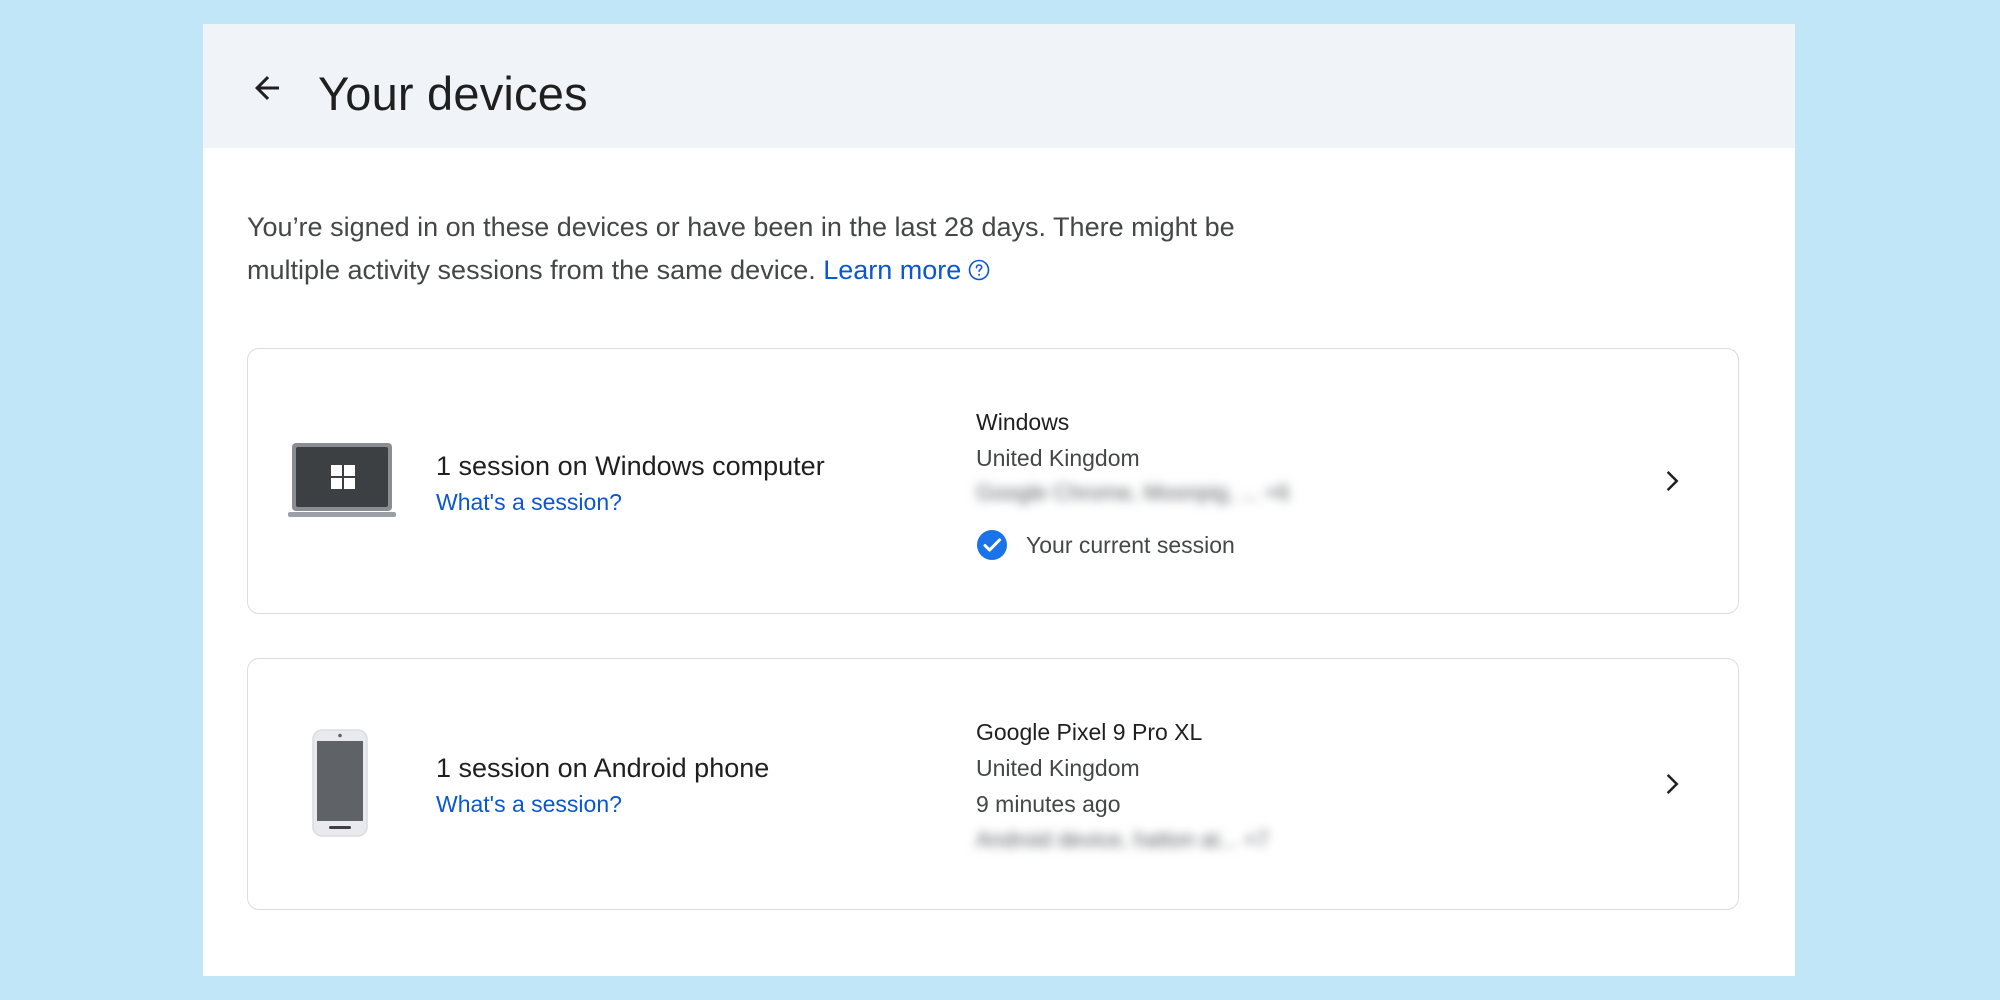  Describe the element at coordinates (453, 93) in the screenshot. I see `page-title: Your devices` at that location.